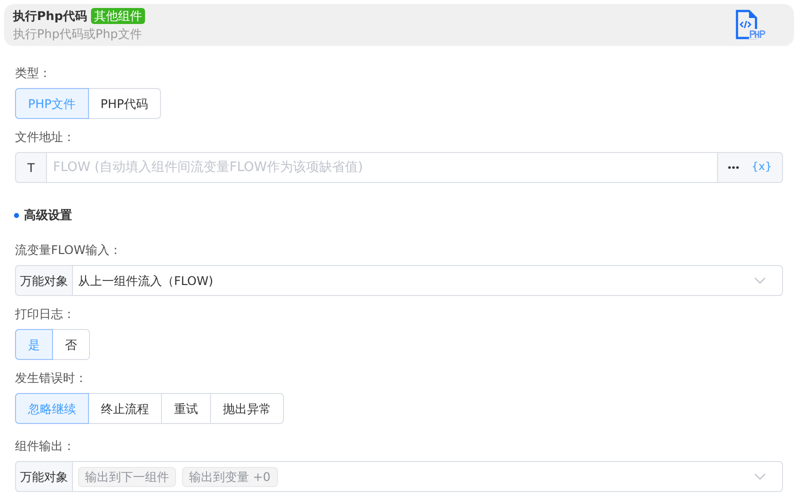 The width and height of the screenshot is (798, 500). Describe the element at coordinates (51, 378) in the screenshot. I see `field-label: 发生错误时：` at that location.